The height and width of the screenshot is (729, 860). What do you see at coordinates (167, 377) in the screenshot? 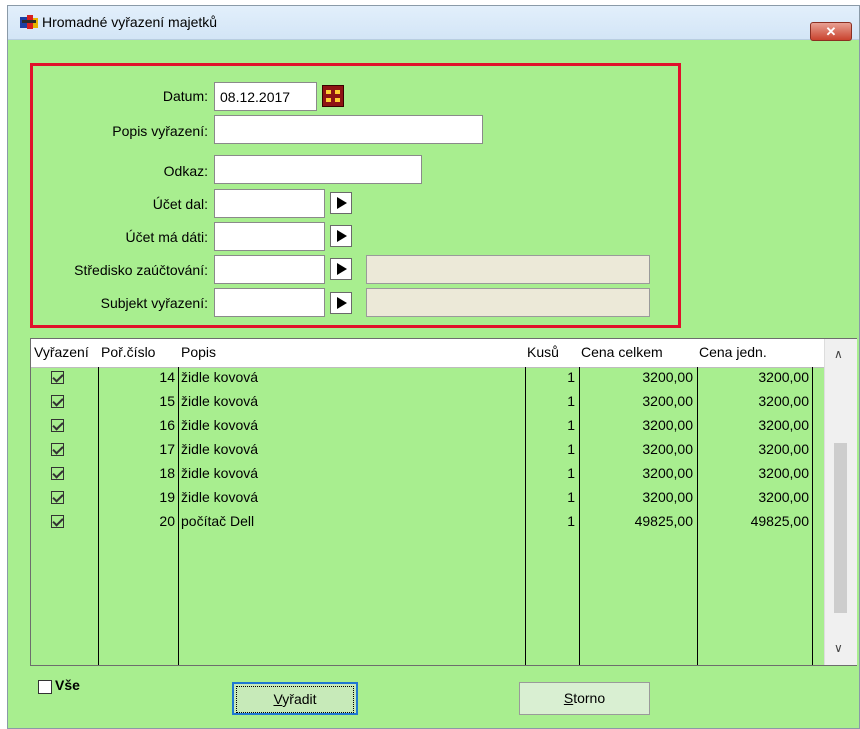
I see `cell-por-cislo: 14` at bounding box center [167, 377].